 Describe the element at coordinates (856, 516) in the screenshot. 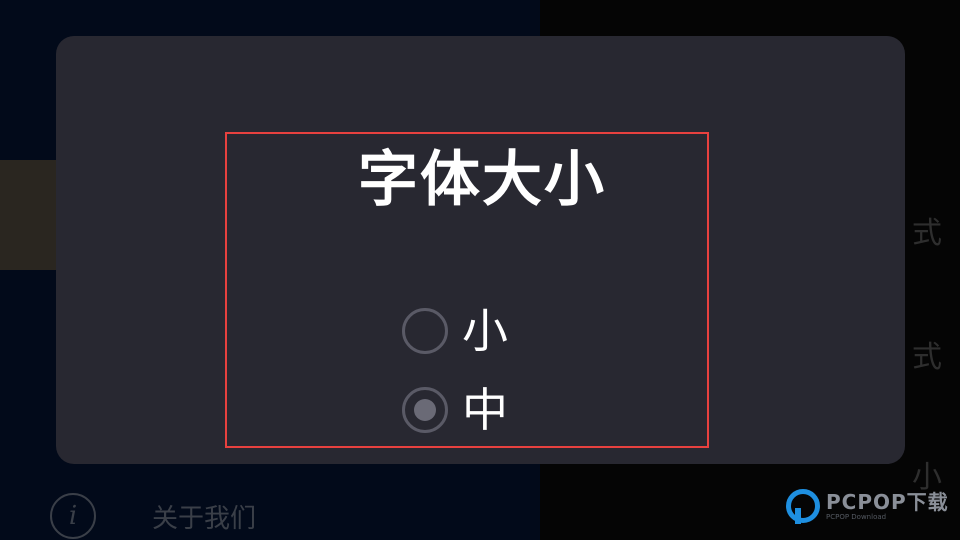

I see `watermark-sub-text: PCPOP Download` at that location.